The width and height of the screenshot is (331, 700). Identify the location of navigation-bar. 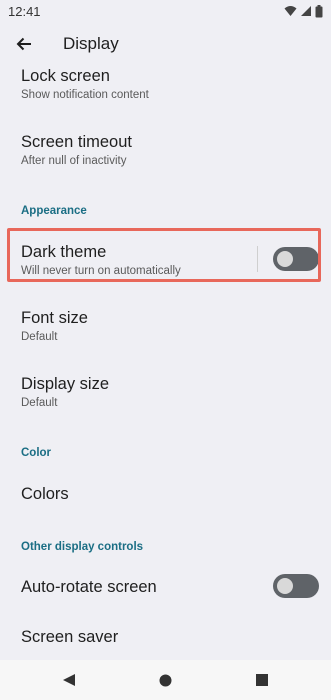
(165, 680).